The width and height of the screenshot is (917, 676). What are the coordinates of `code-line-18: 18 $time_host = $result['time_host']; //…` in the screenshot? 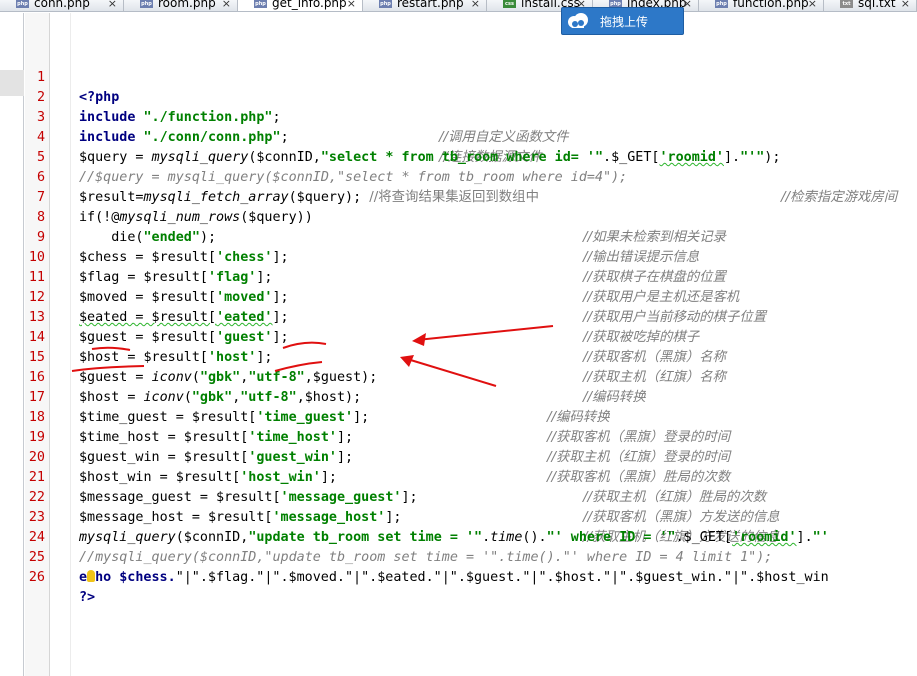 It's located at (471, 426).